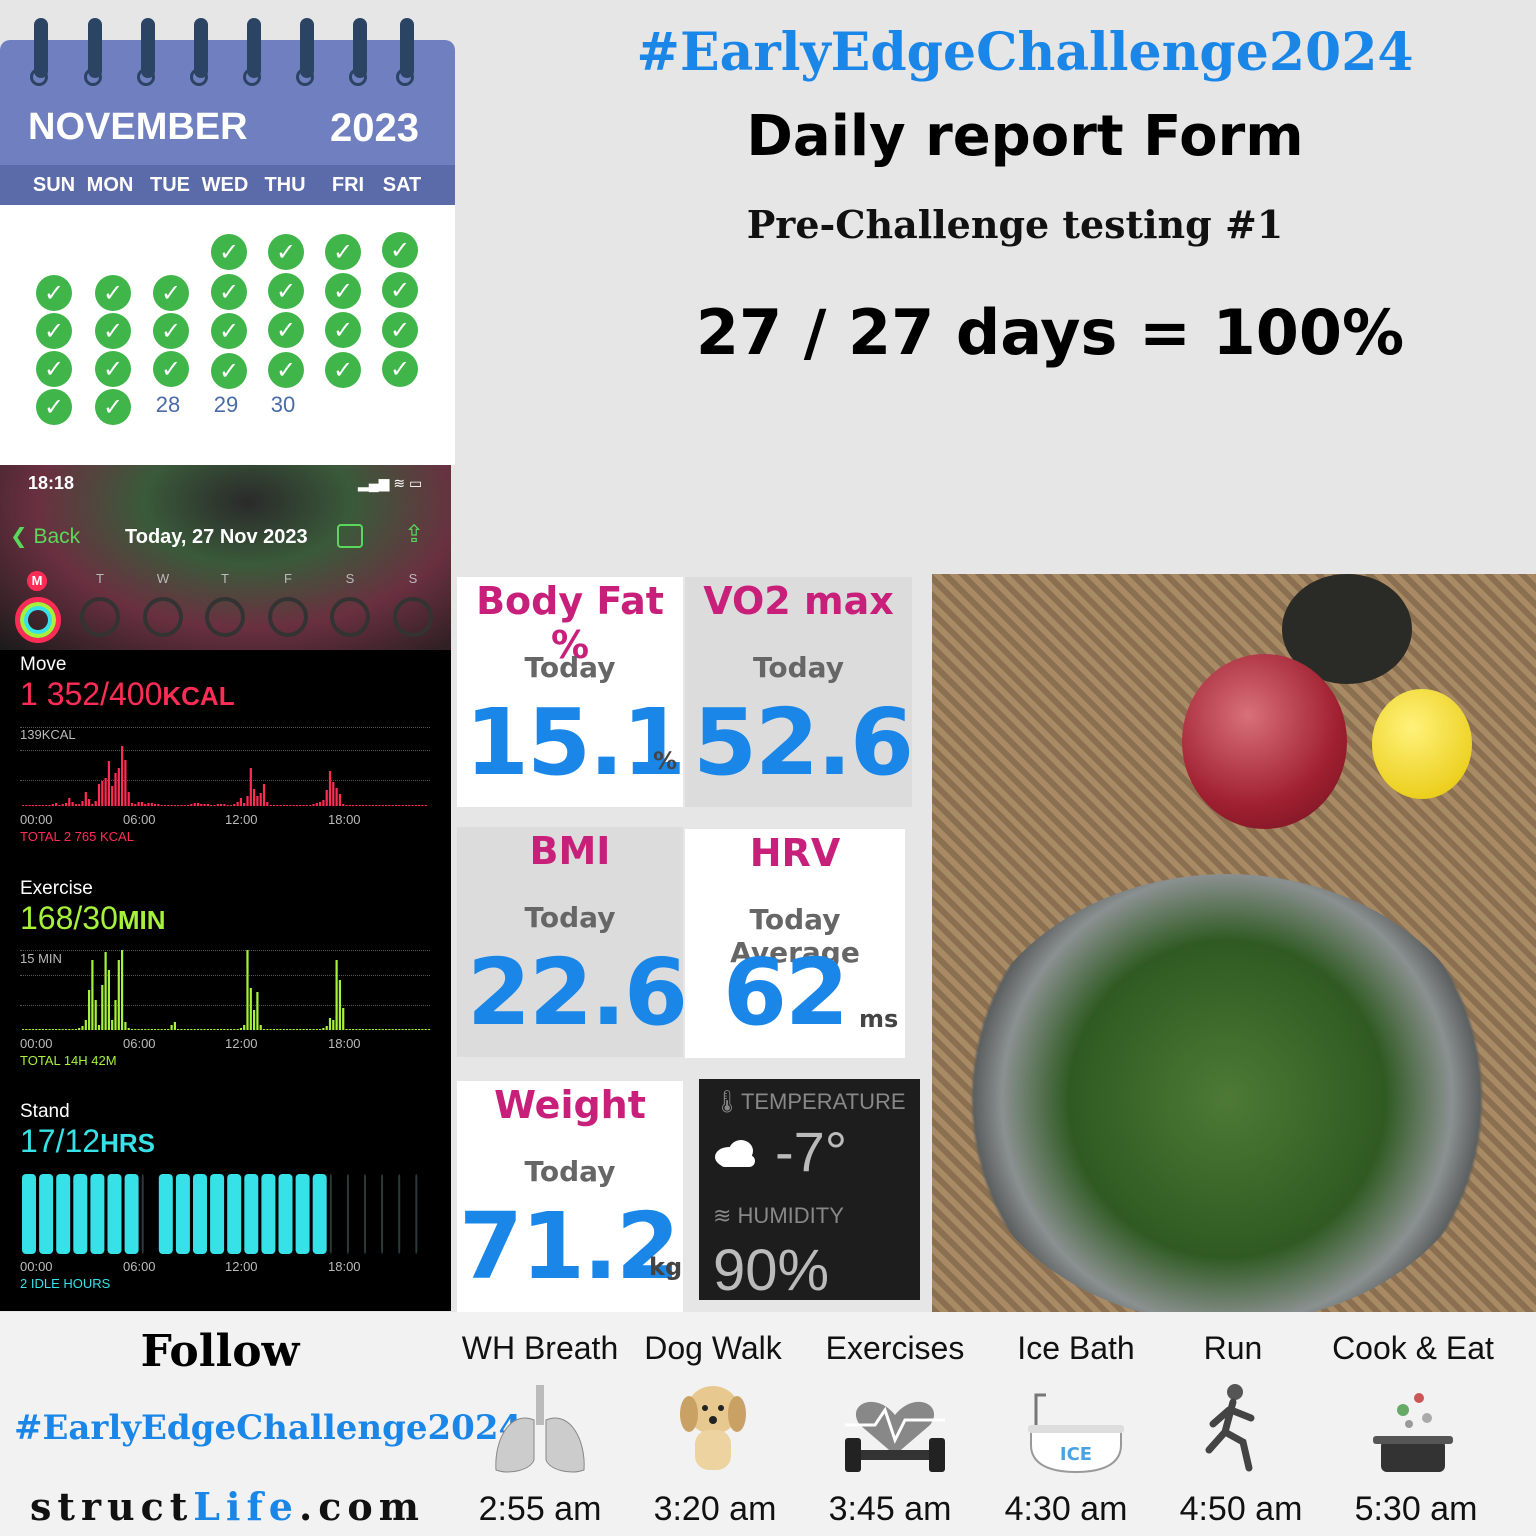 This screenshot has height=1536, width=1536. I want to click on body-fat-period: Today, so click(570, 667).